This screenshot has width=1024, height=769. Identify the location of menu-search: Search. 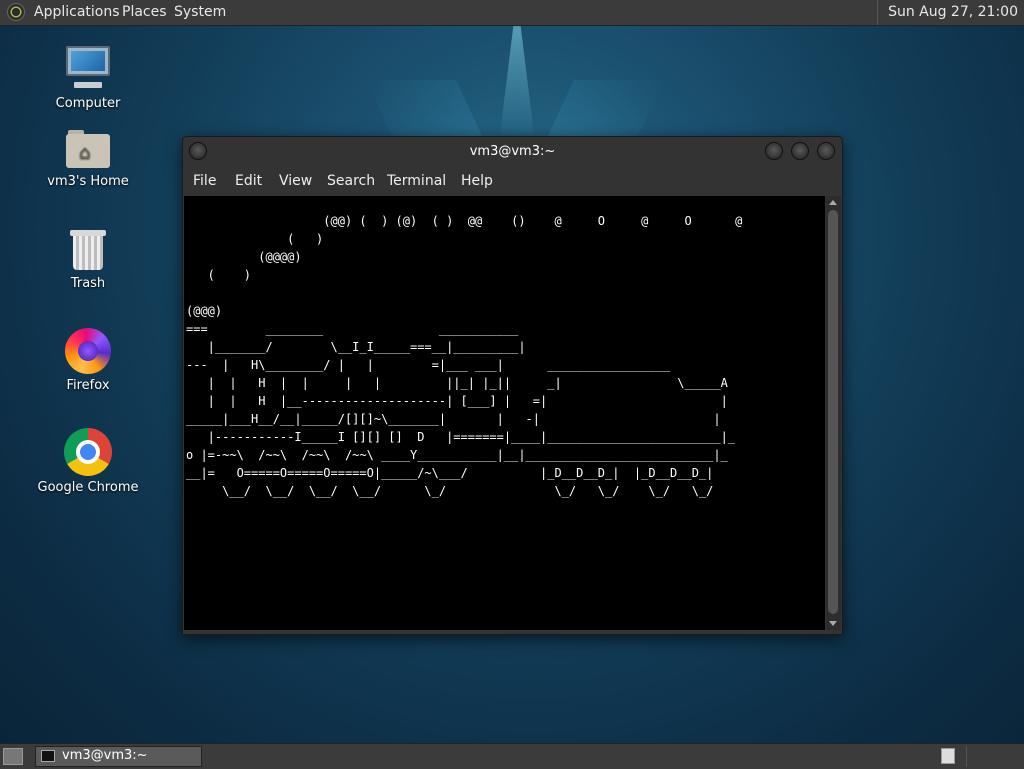
(351, 181).